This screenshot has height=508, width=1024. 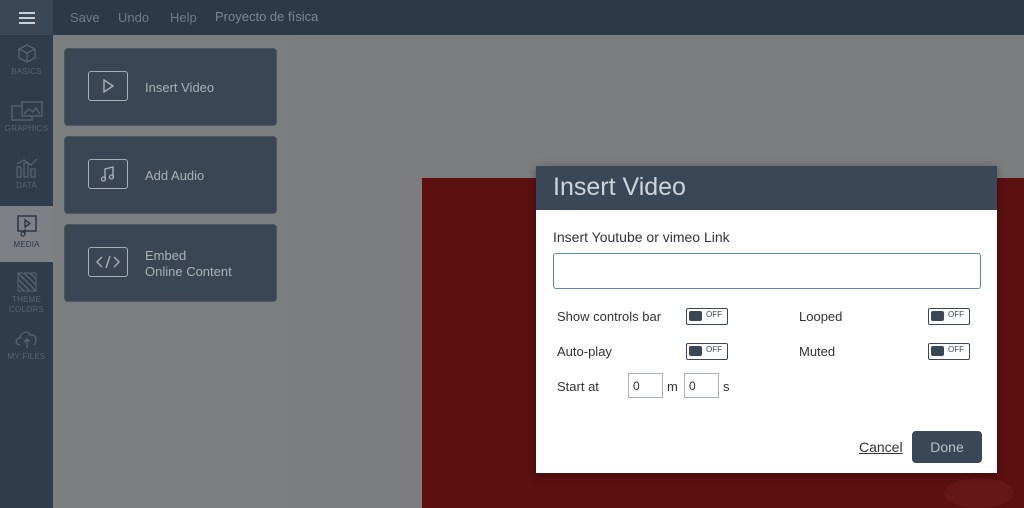 I want to click on cancel-button: Cancel, so click(x=881, y=447).